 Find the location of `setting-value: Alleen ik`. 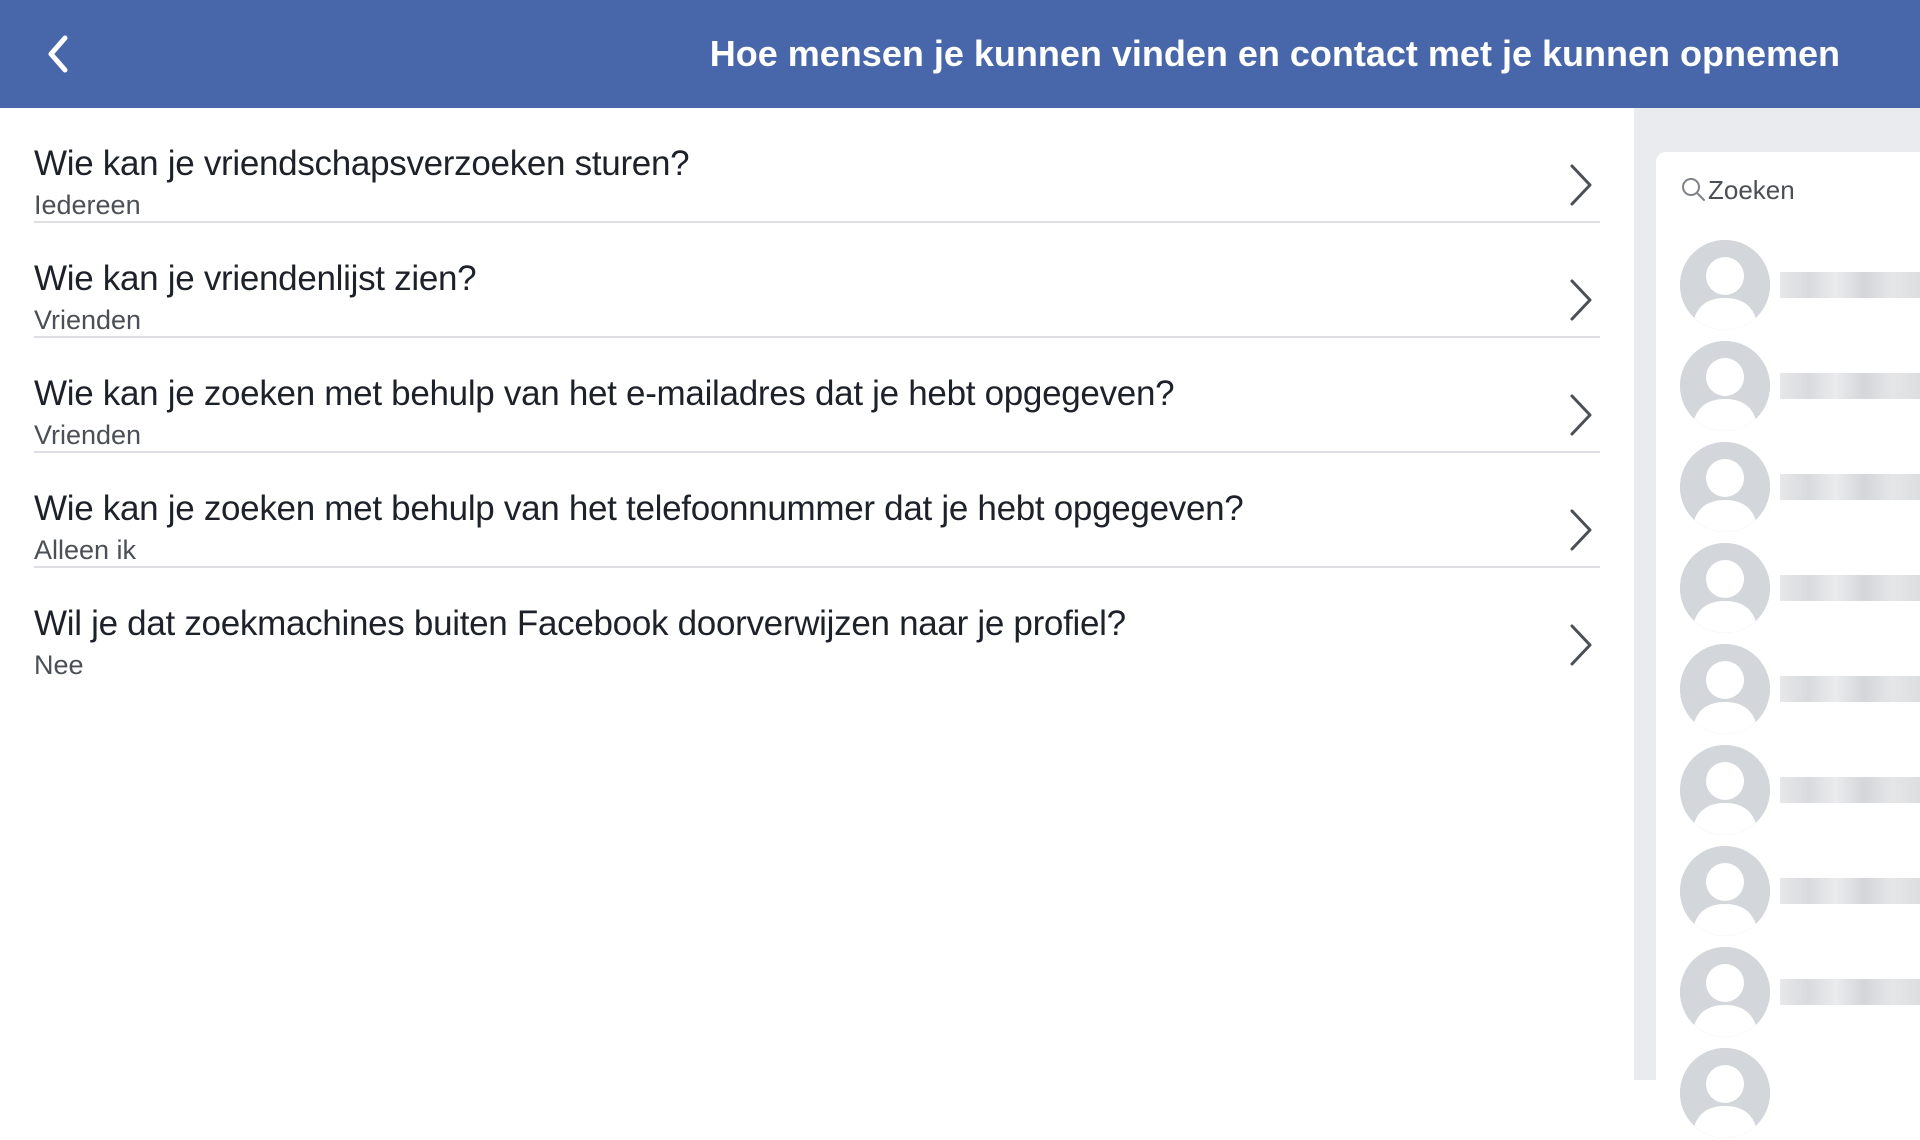

setting-value: Alleen ik is located at coordinates (85, 550).